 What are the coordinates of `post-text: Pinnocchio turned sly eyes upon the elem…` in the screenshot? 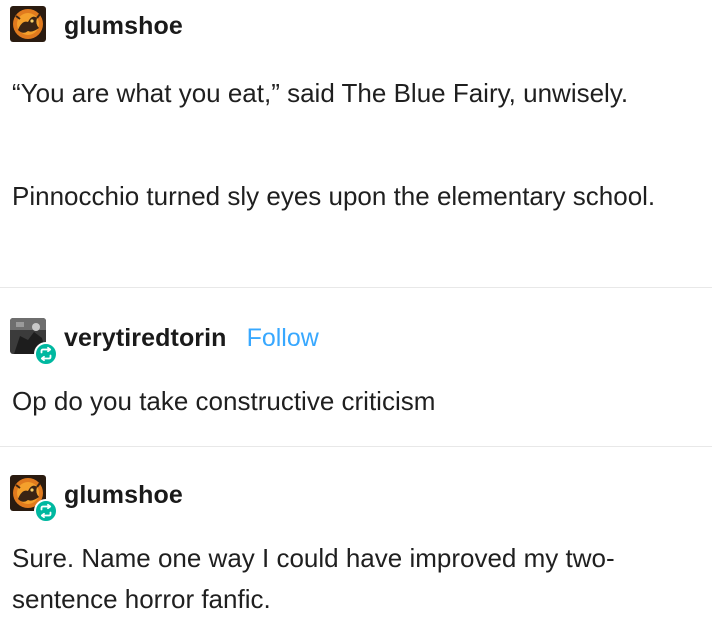 It's located at (352, 196).